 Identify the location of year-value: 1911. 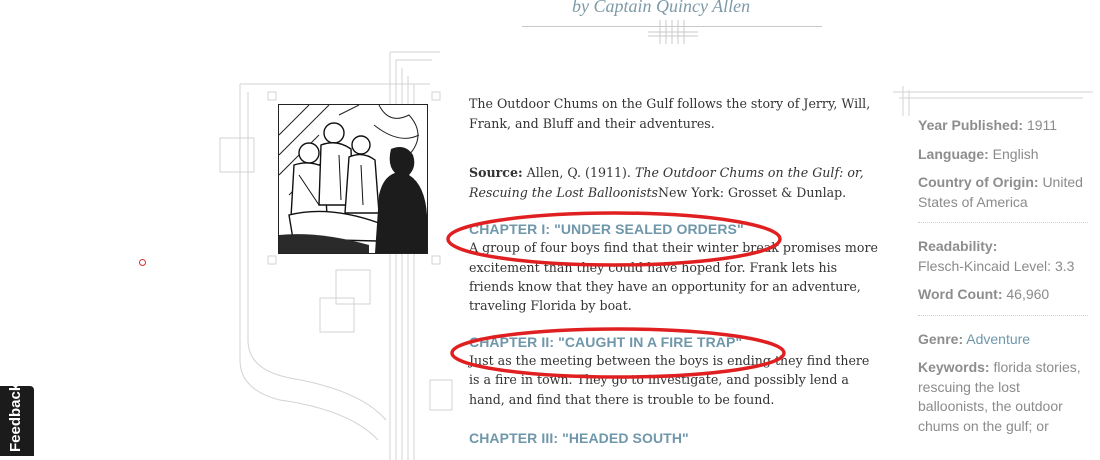
(1042, 125).